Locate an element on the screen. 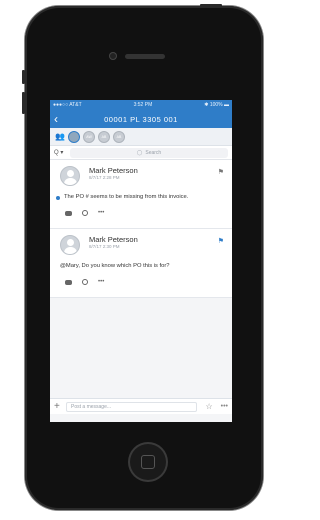 The width and height of the screenshot is (320, 520). member-avatar: AW is located at coordinates (89, 136).